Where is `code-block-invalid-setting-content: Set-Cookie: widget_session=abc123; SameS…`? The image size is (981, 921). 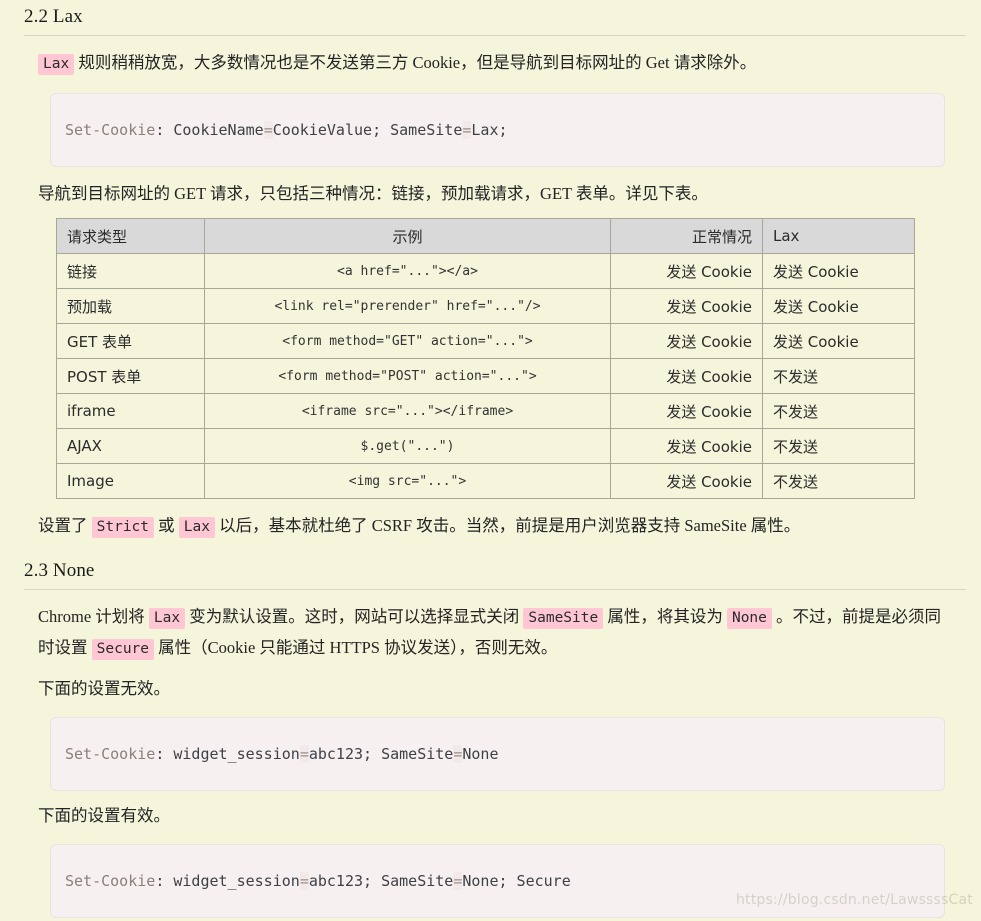 code-block-invalid-setting-content: Set-Cookie: widget_session=abc123; SameS… is located at coordinates (497, 754).